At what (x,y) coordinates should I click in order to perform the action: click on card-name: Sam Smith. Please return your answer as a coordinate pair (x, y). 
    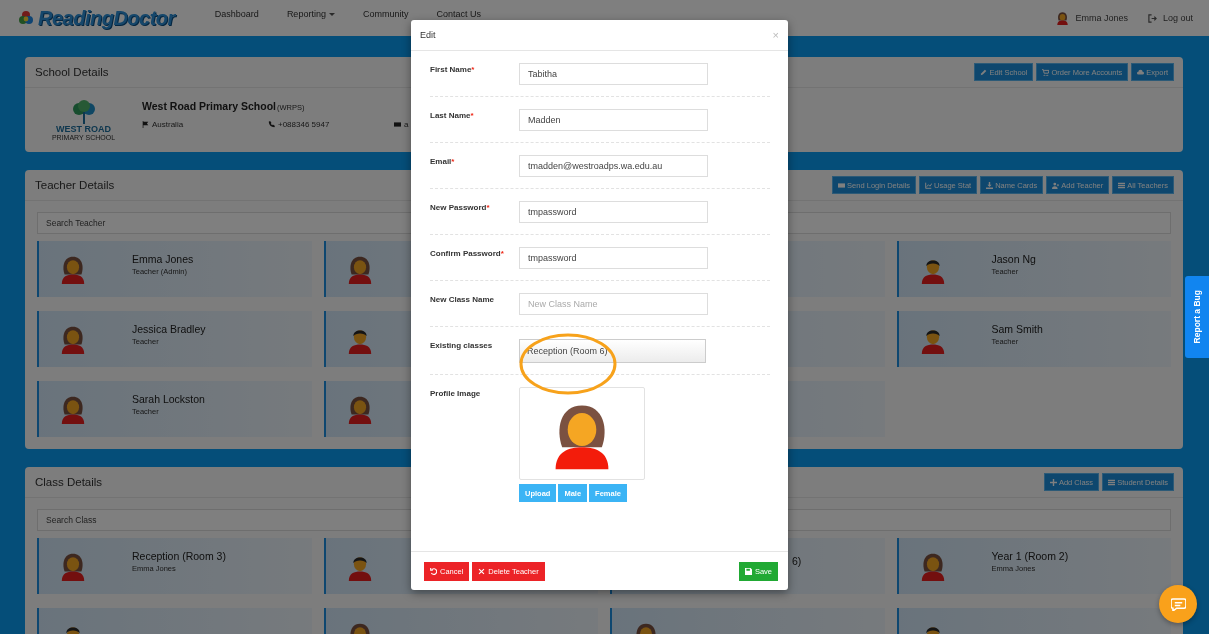
    Looking at the image, I should click on (1017, 328).